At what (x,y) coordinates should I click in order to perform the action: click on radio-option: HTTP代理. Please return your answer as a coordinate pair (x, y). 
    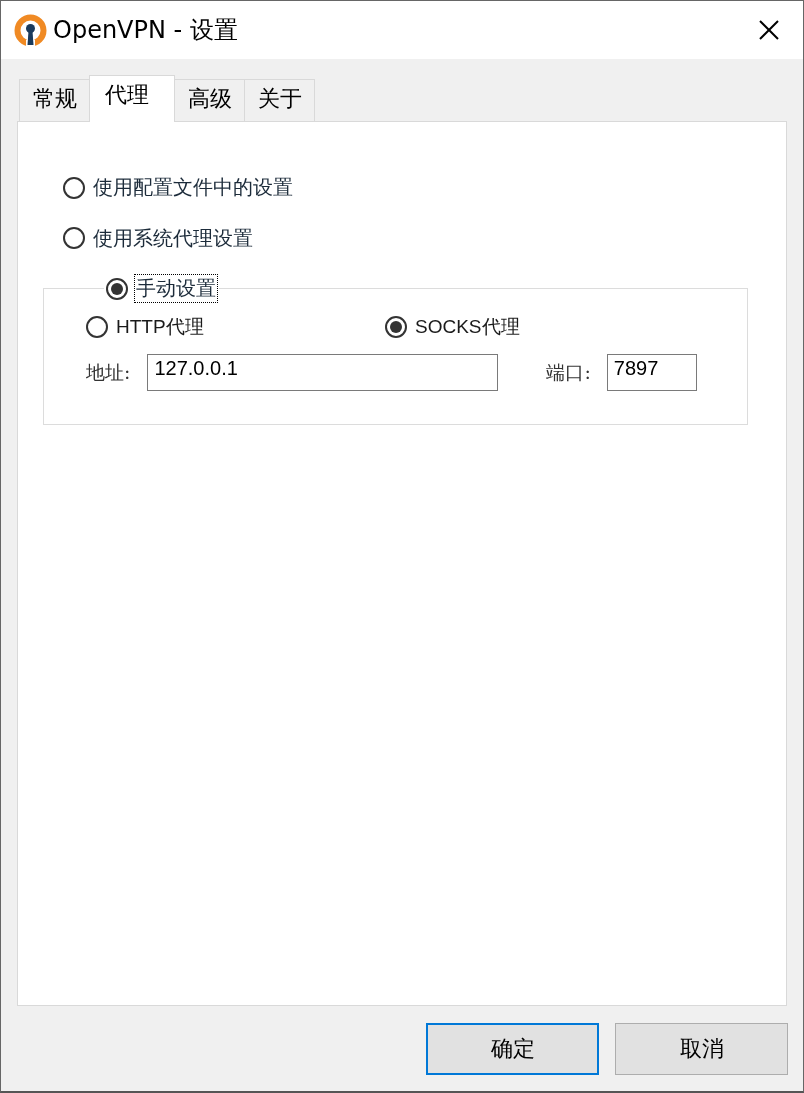
    Looking at the image, I should click on (145, 327).